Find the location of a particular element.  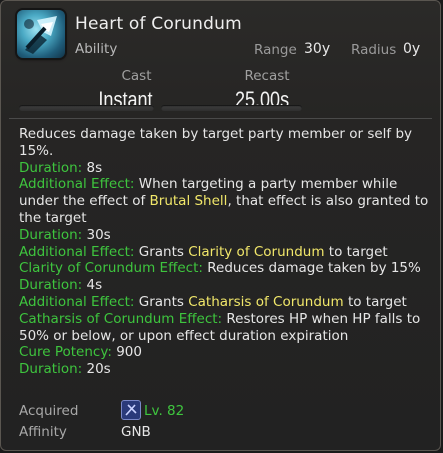

duration-value: 8s is located at coordinates (94, 167).